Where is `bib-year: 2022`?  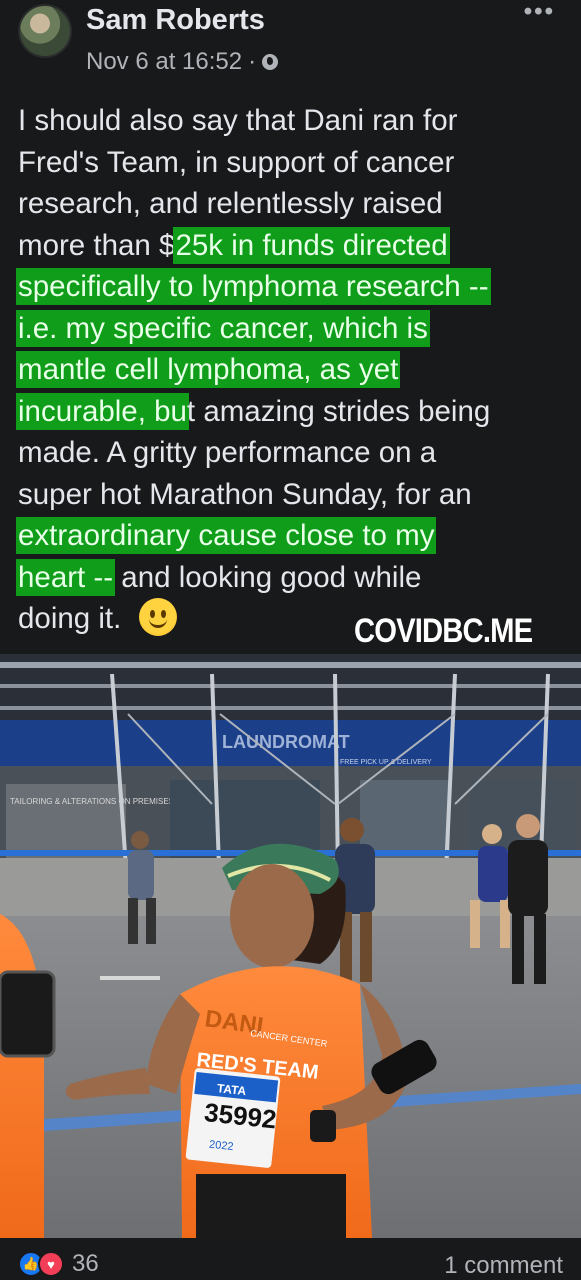
bib-year: 2022 is located at coordinates (221, 1146).